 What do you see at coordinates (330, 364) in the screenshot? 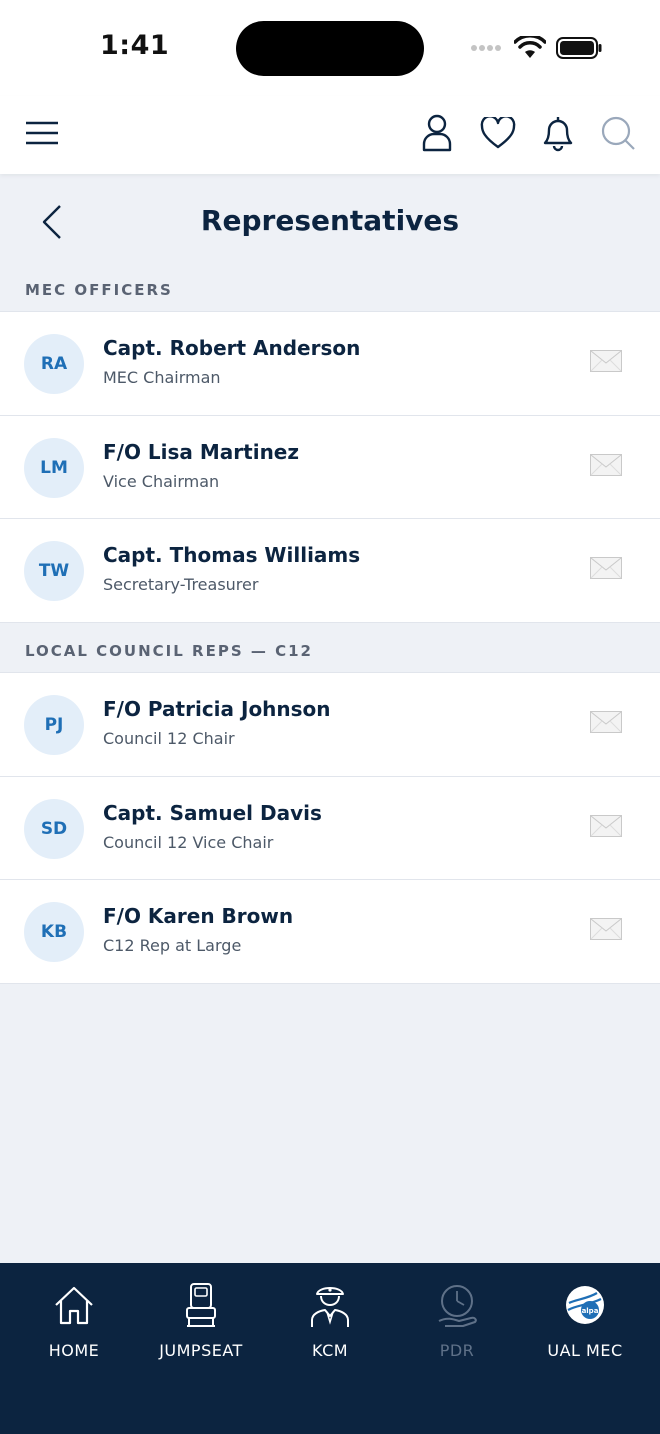
I see `rep-row: RA Capt. Robert Anderson MEC Chairman` at bounding box center [330, 364].